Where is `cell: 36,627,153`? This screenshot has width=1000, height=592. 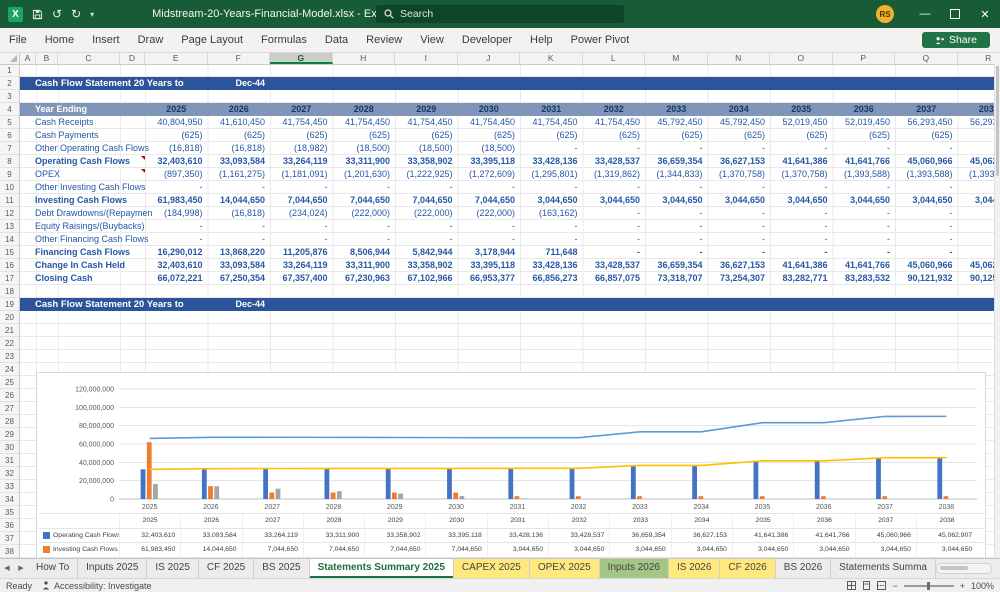
cell: 36,627,153 is located at coordinates (739, 161).